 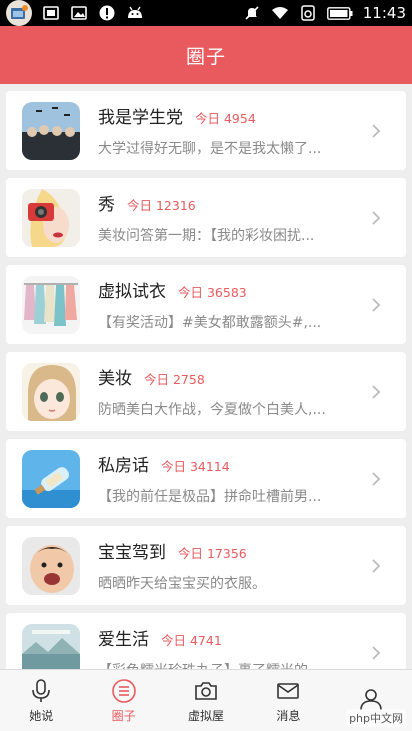 What do you see at coordinates (191, 640) in the screenshot?
I see `group-today-count: 今日 4741` at bounding box center [191, 640].